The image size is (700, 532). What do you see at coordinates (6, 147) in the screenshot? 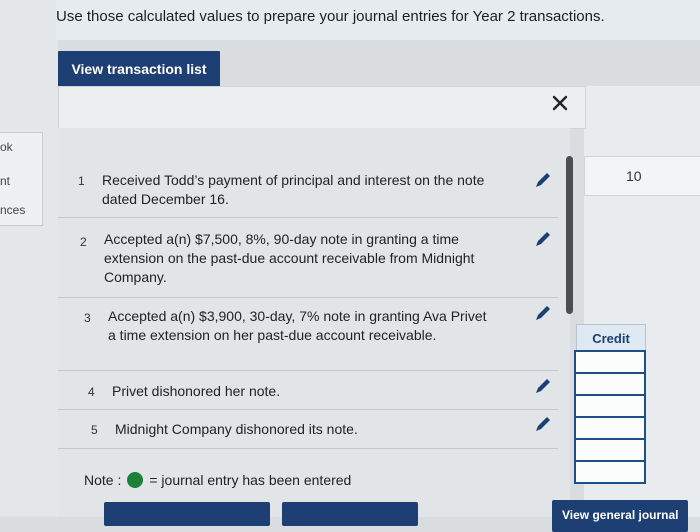
I see `sidebar-item-1: ok` at bounding box center [6, 147].